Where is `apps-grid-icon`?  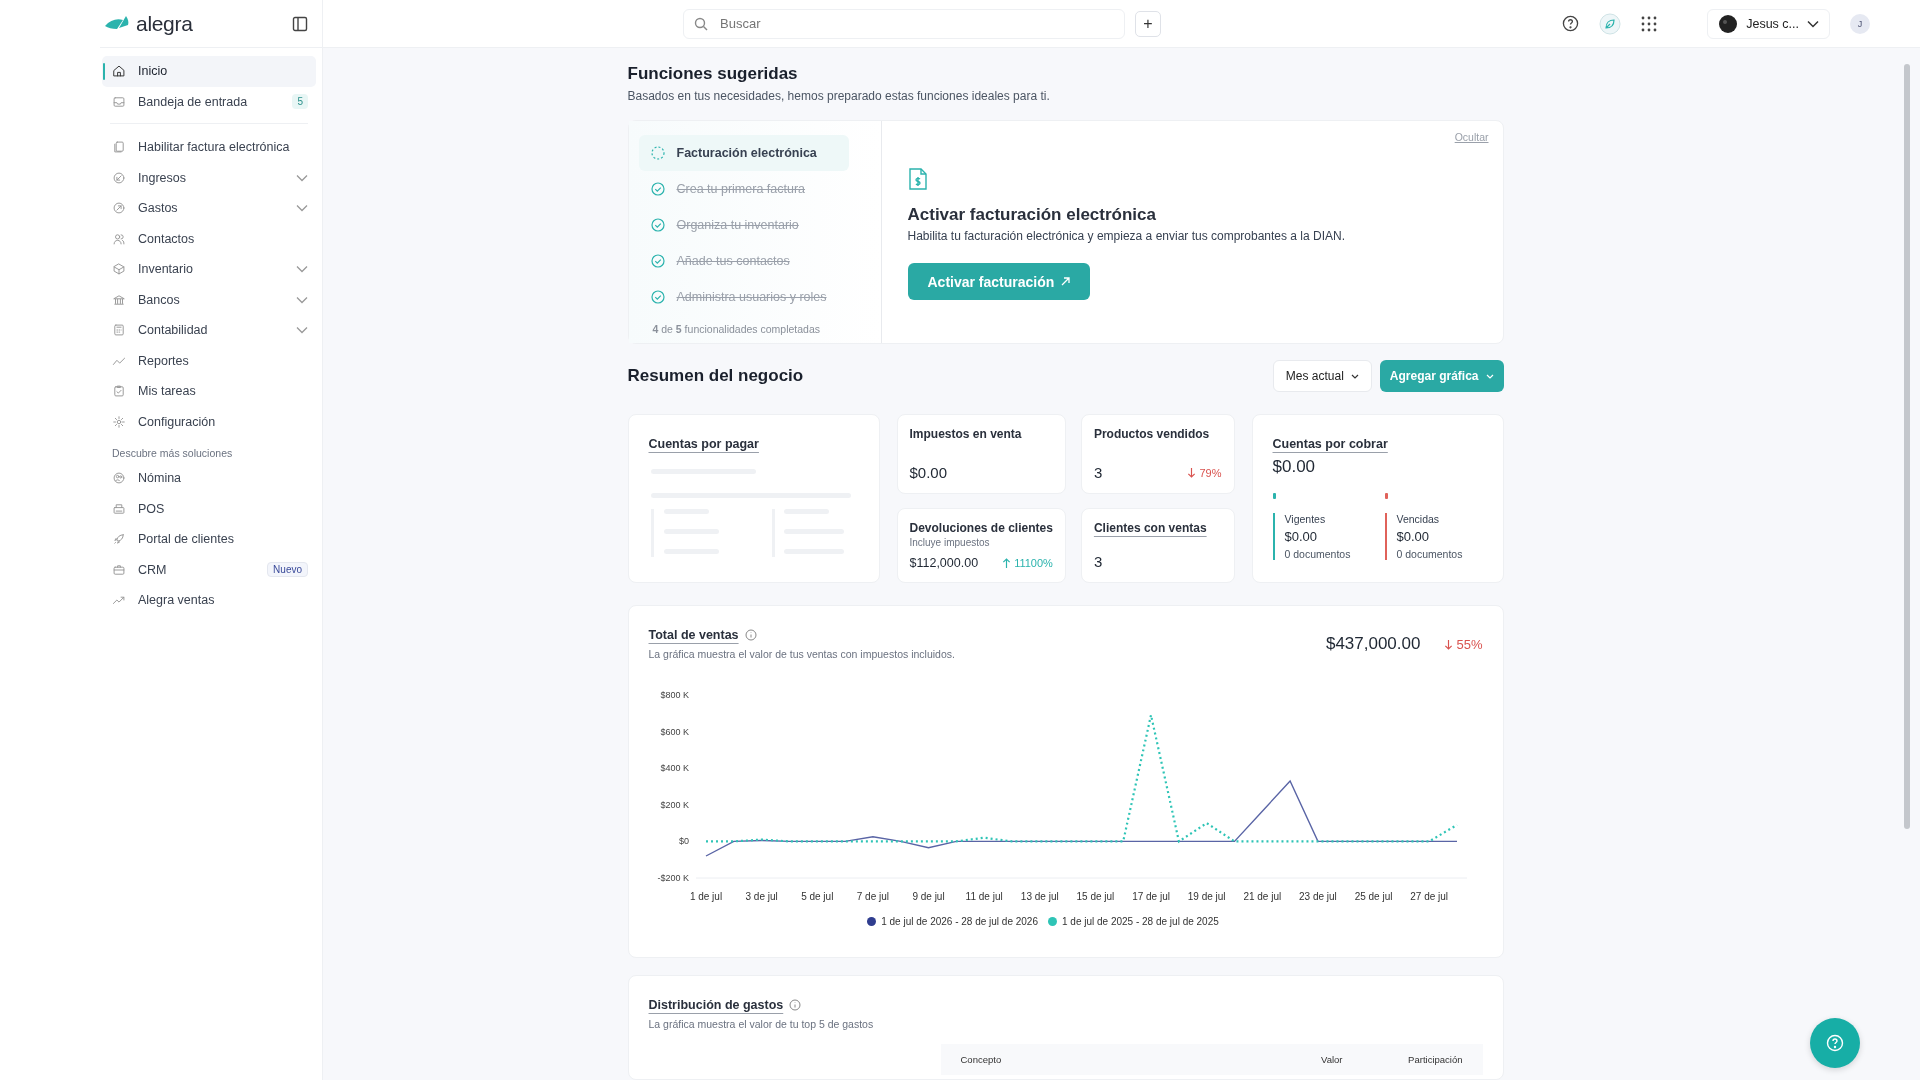 apps-grid-icon is located at coordinates (1649, 23).